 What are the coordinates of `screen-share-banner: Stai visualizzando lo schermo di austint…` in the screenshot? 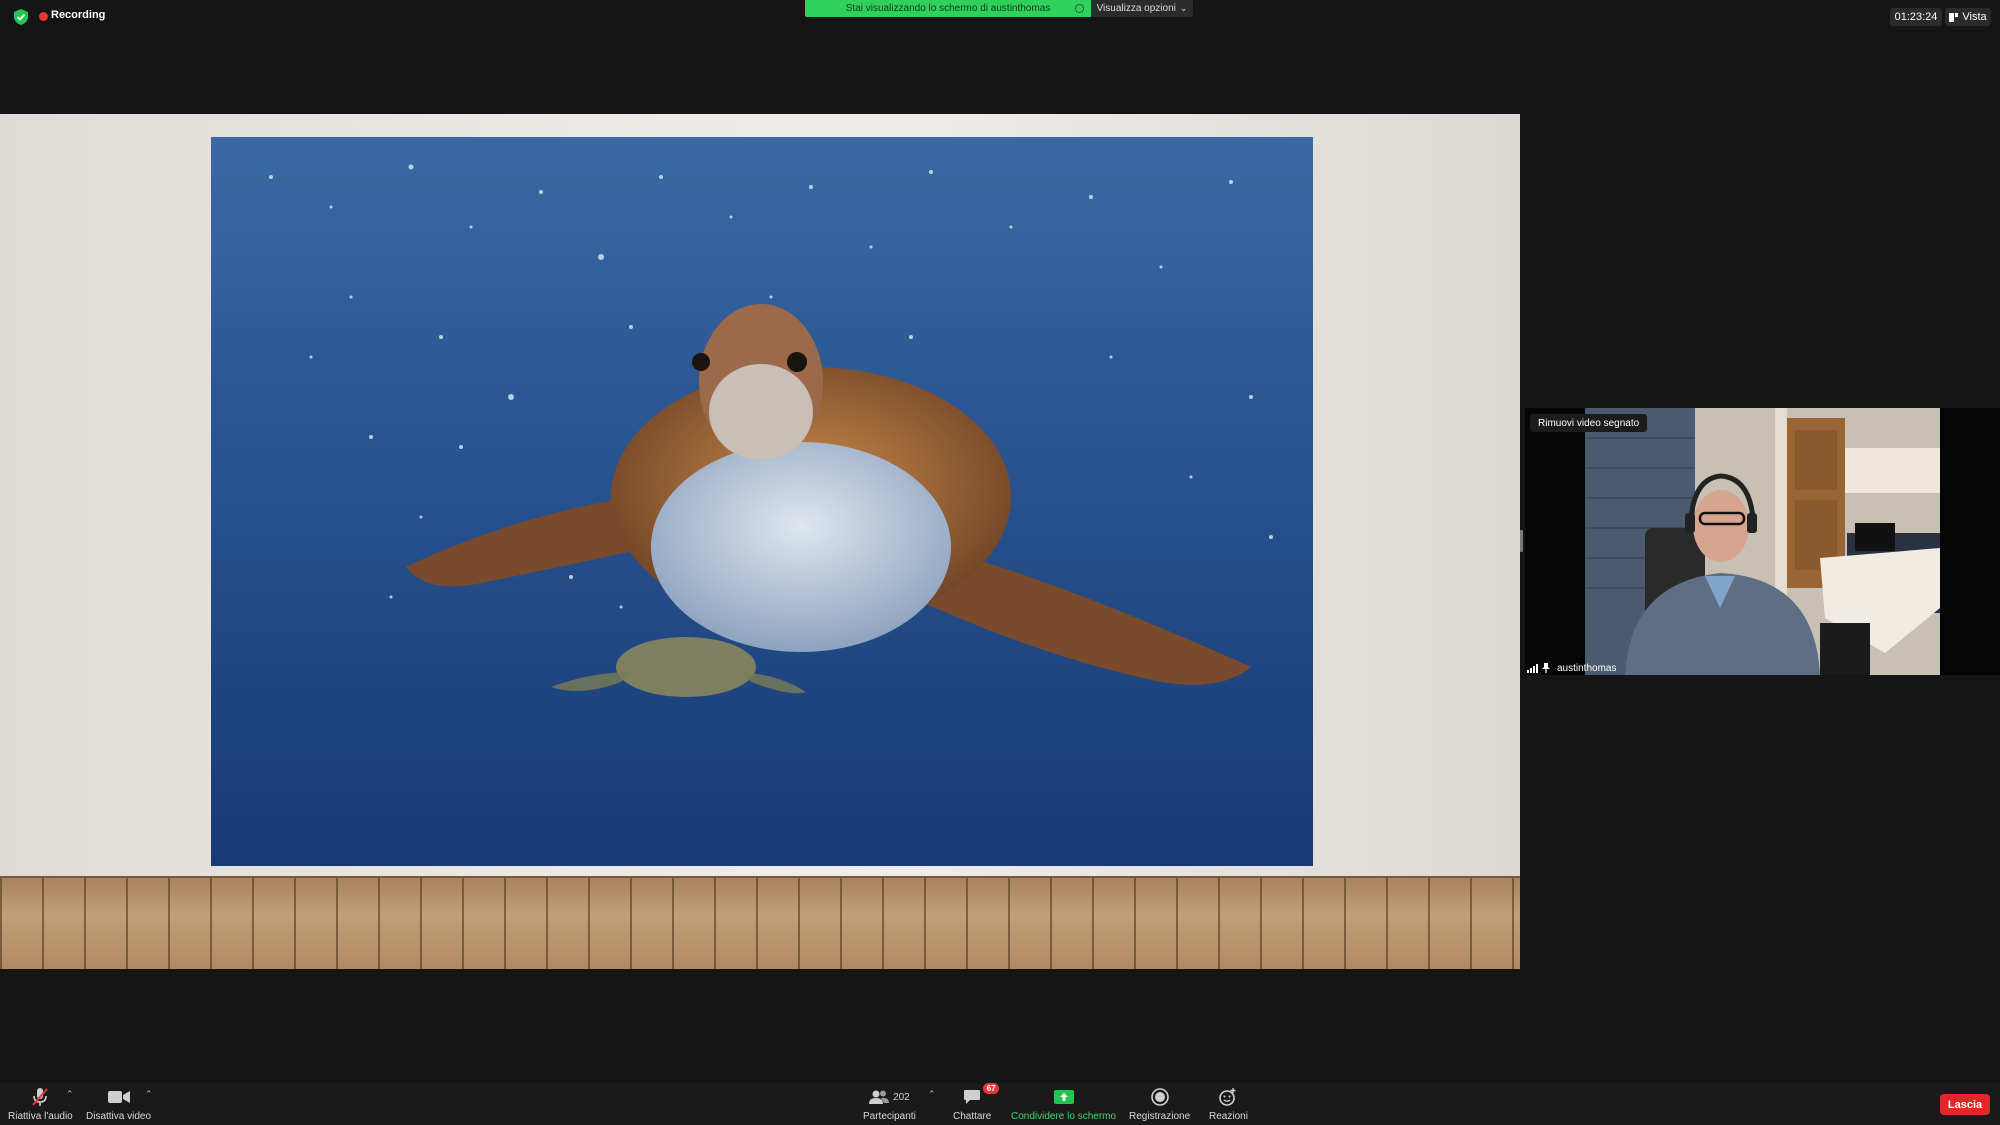 It's located at (948, 8).